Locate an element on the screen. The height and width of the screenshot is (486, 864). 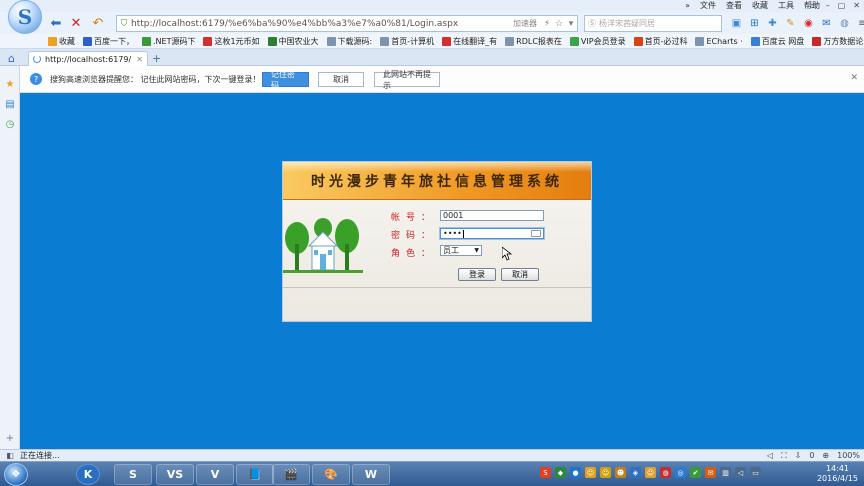
new-tab-button: + is located at coordinates (156, 58).